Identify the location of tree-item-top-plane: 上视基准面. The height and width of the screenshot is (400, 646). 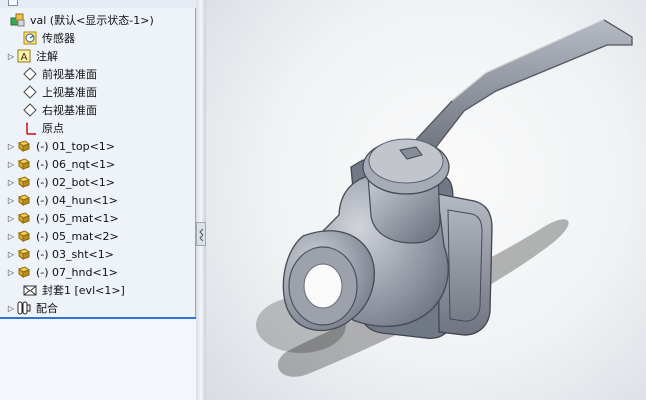
(110, 92).